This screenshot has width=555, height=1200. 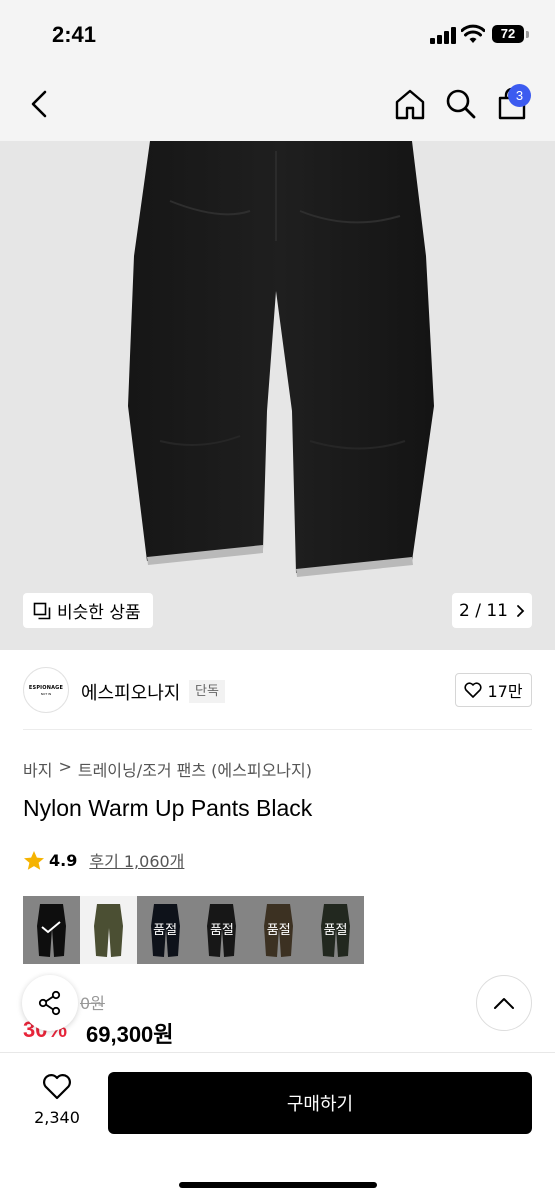 I want to click on wishlist-button: 2,340, so click(x=57, y=1100).